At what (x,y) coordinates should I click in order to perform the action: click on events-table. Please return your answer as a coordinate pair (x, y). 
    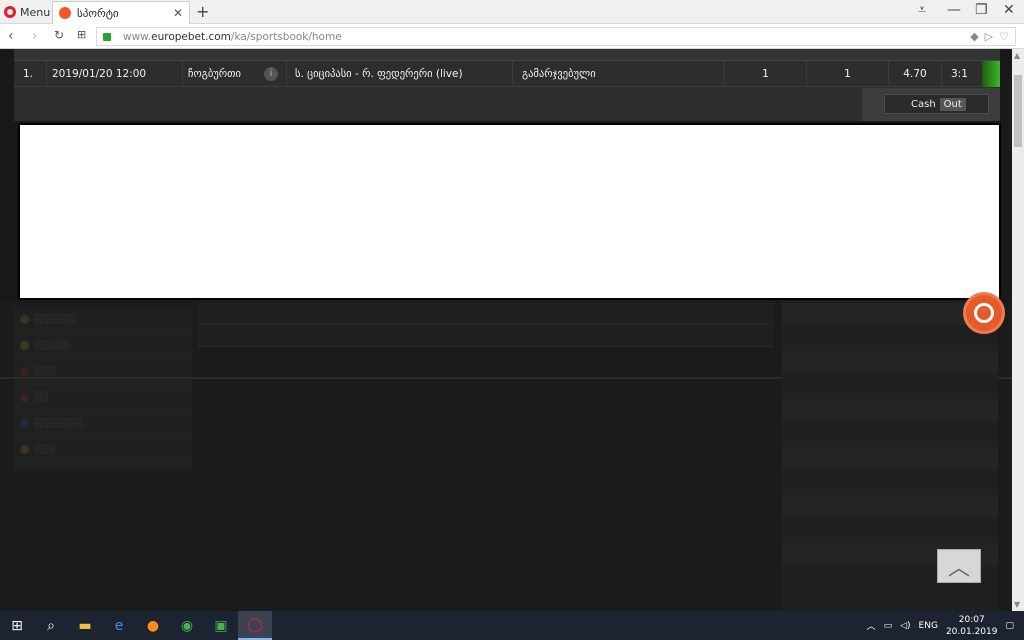
    Looking at the image, I should click on (486, 324).